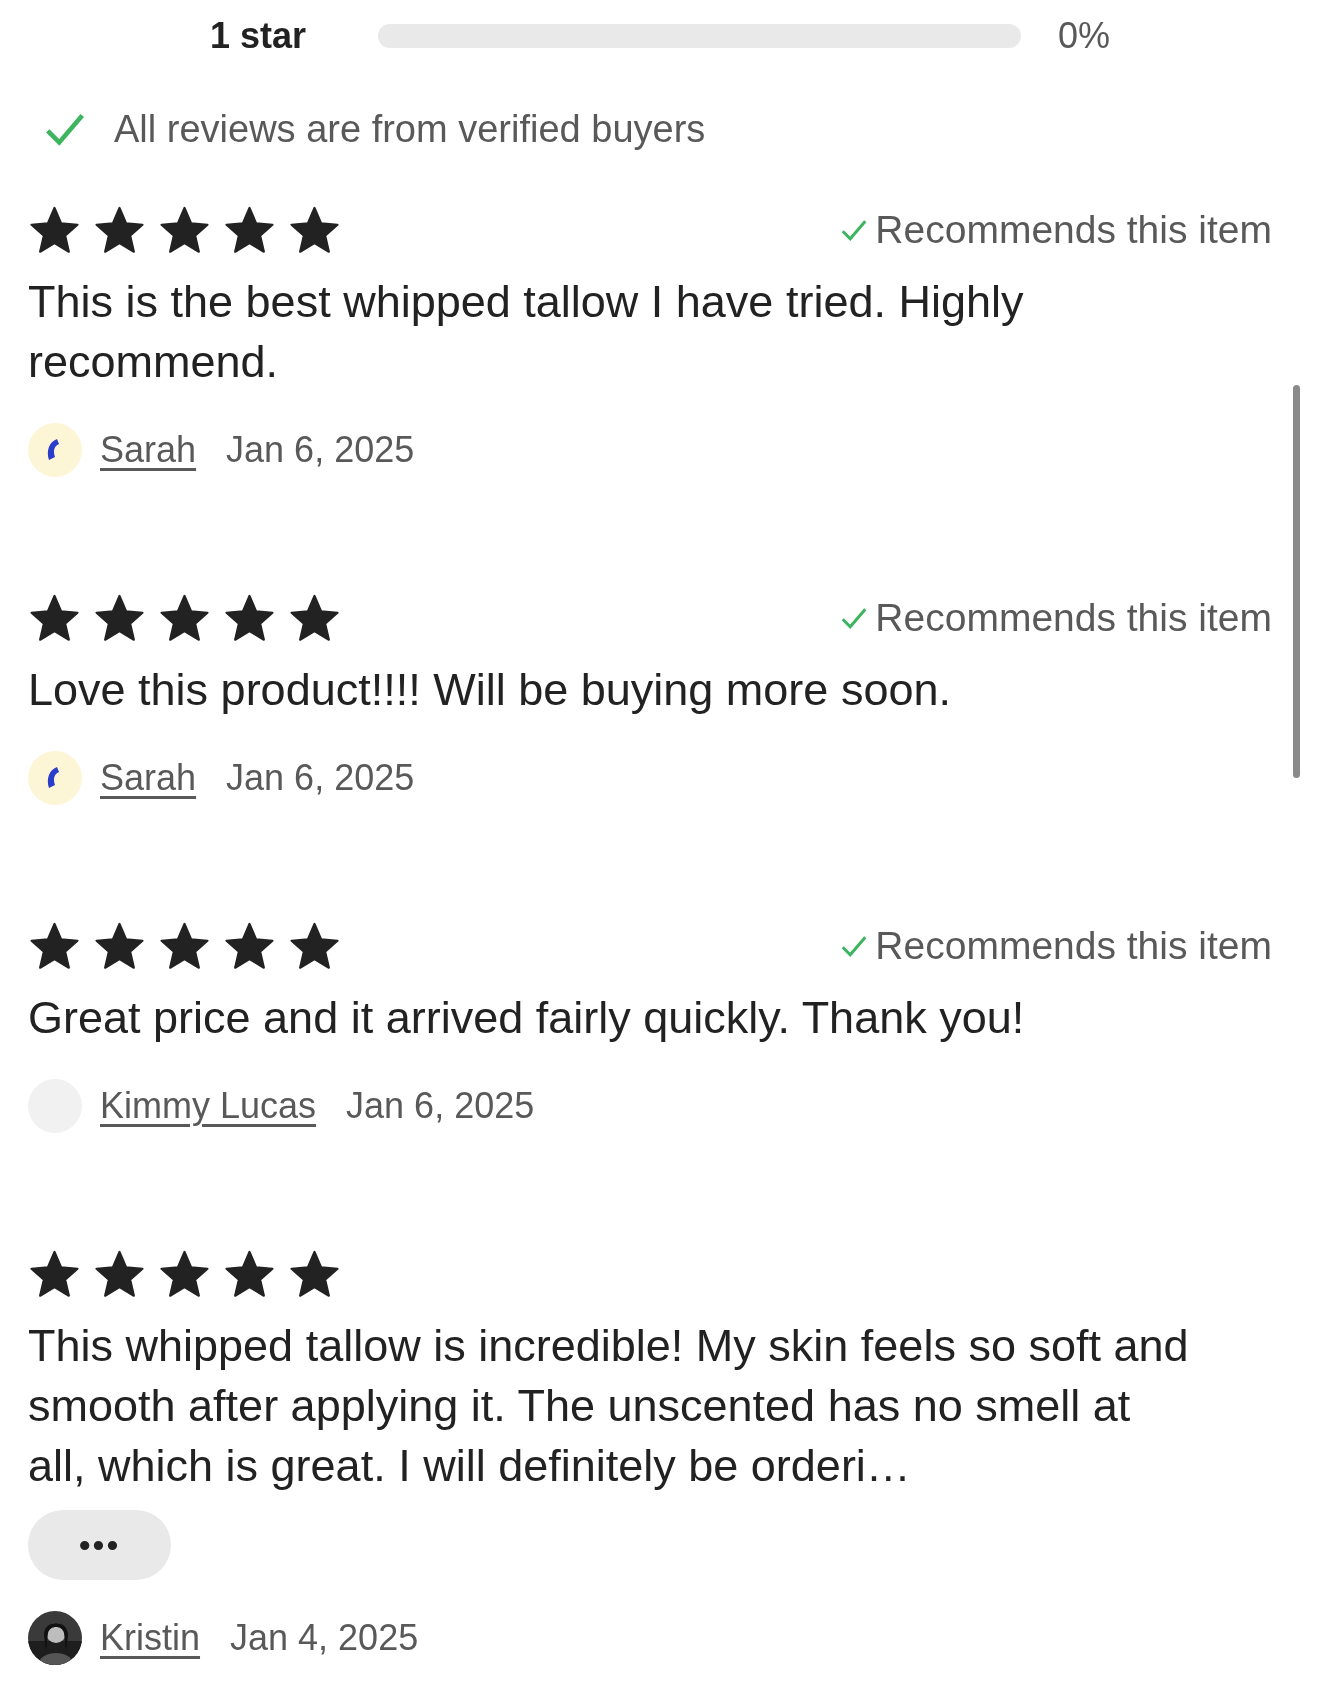 This screenshot has width=1320, height=1708. Describe the element at coordinates (410, 129) in the screenshot. I see `verified-note: All reviews are from verified buyers` at that location.